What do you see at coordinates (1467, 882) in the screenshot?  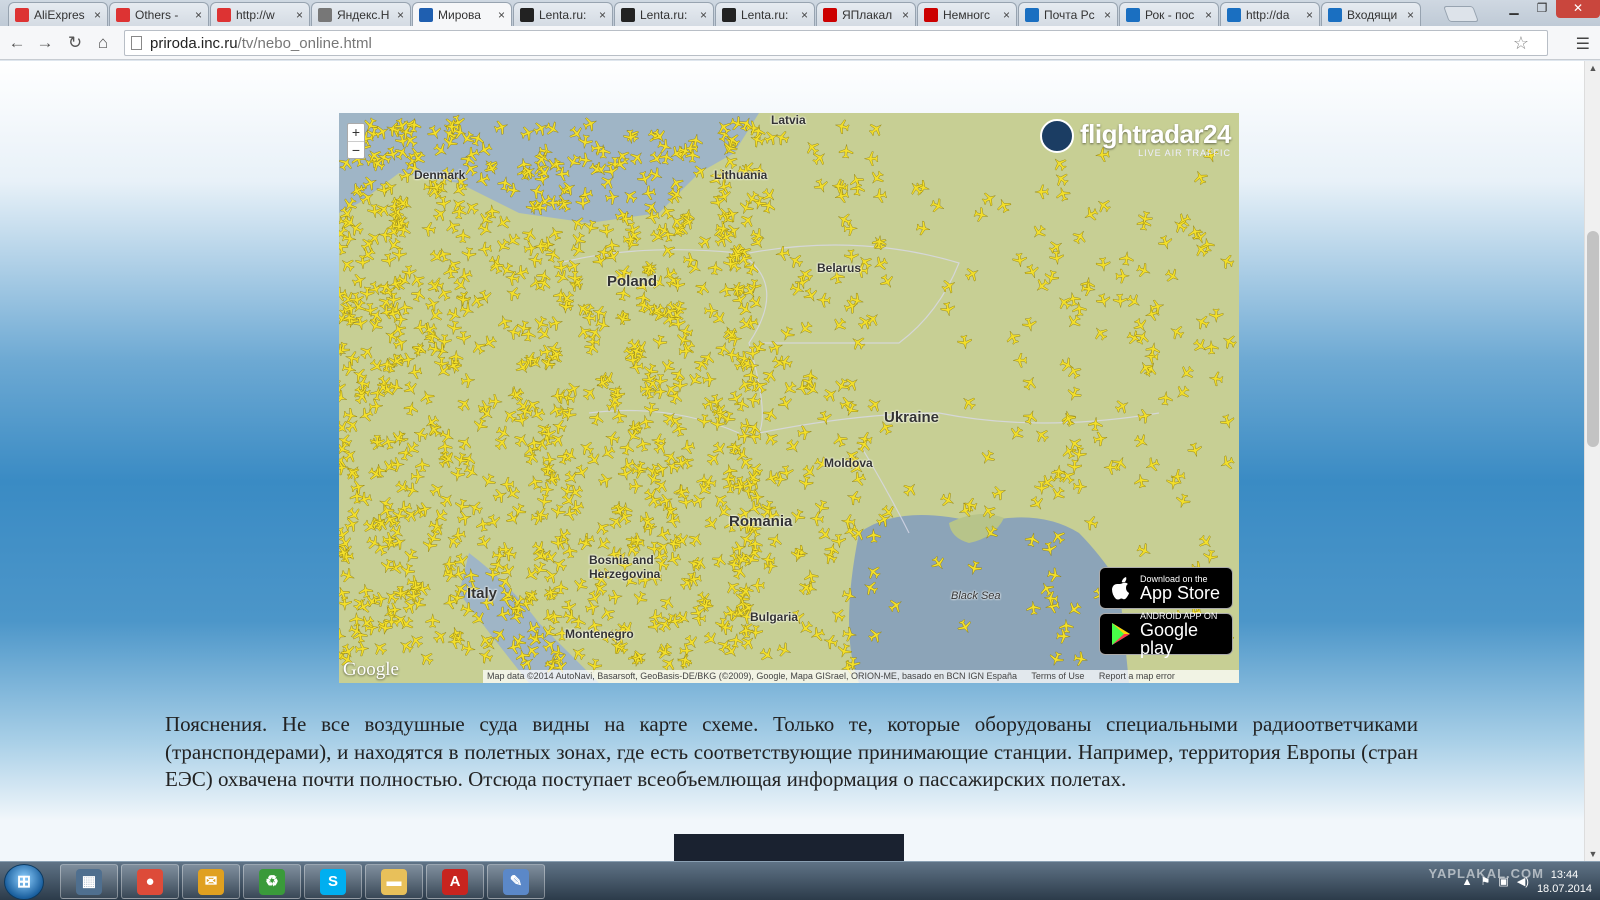 I see `show-hidden-icons-icon: ▲` at bounding box center [1467, 882].